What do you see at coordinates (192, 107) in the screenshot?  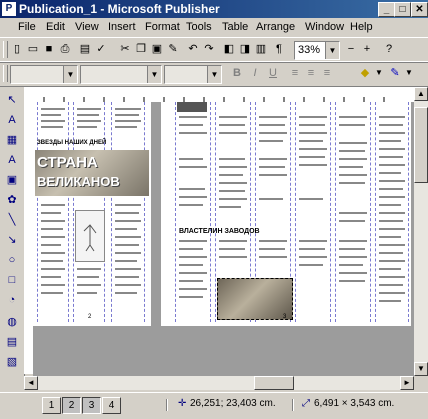 I see `top-image` at bounding box center [192, 107].